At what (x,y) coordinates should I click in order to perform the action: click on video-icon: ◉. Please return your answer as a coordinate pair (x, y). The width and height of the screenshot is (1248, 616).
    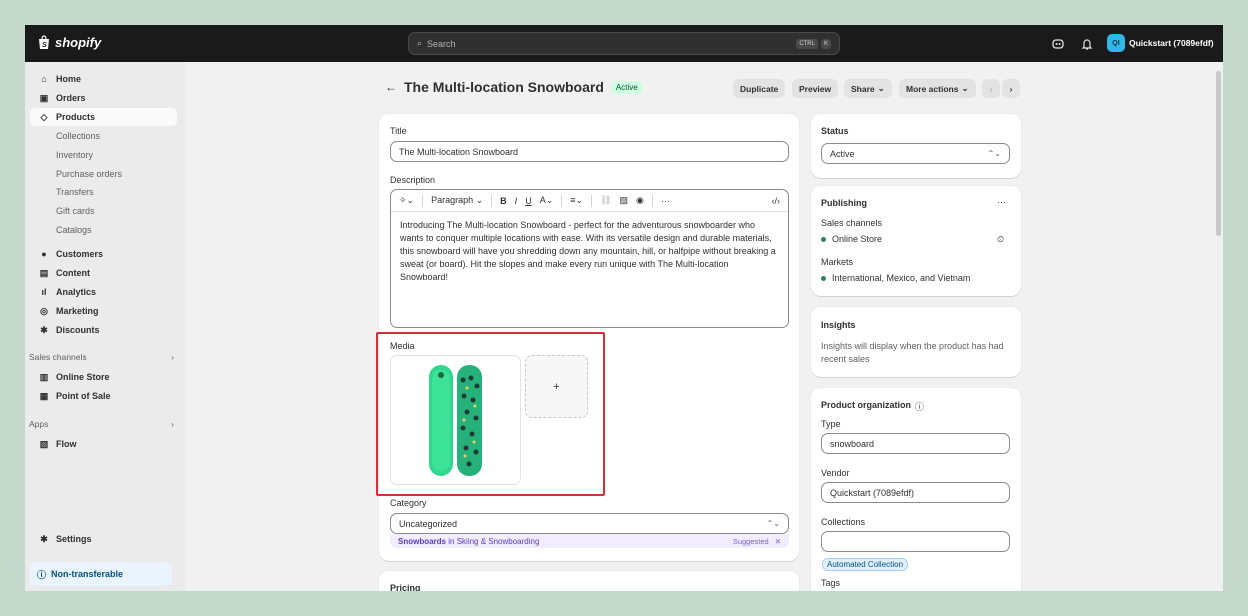
    Looking at the image, I should click on (640, 200).